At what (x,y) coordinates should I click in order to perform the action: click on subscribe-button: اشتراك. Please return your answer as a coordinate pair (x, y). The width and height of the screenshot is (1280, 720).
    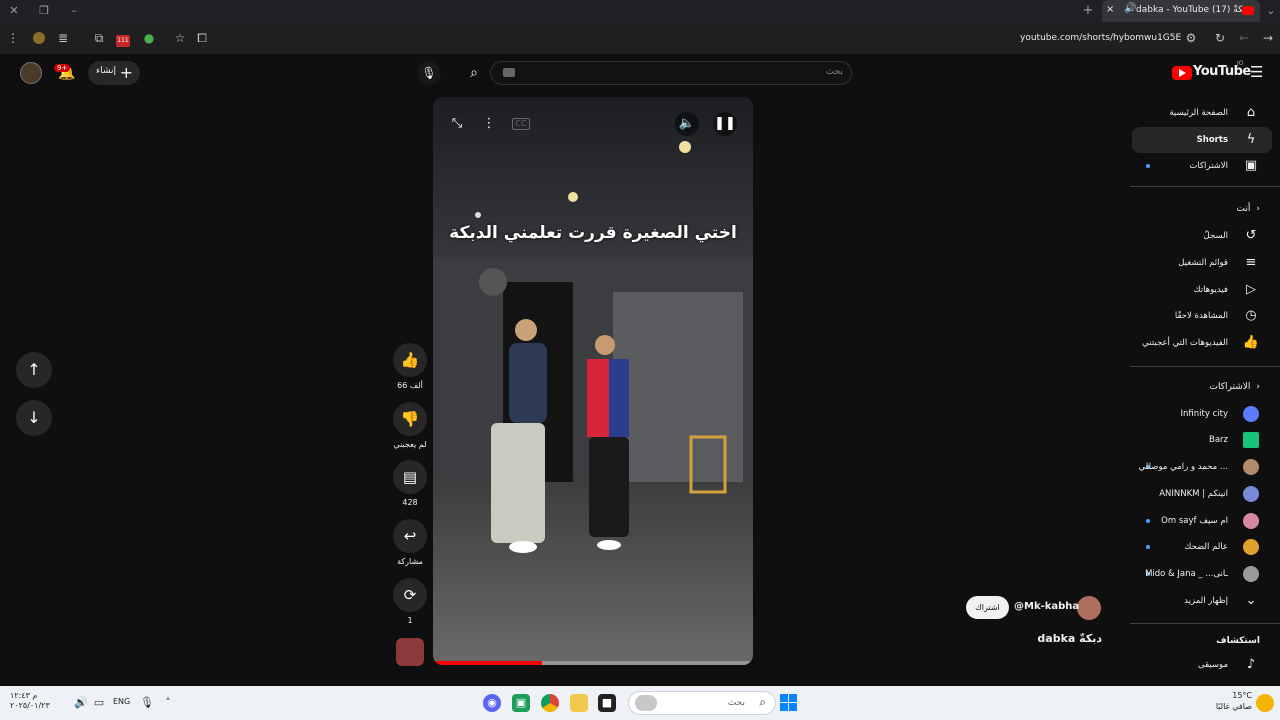
    Looking at the image, I should click on (987, 607).